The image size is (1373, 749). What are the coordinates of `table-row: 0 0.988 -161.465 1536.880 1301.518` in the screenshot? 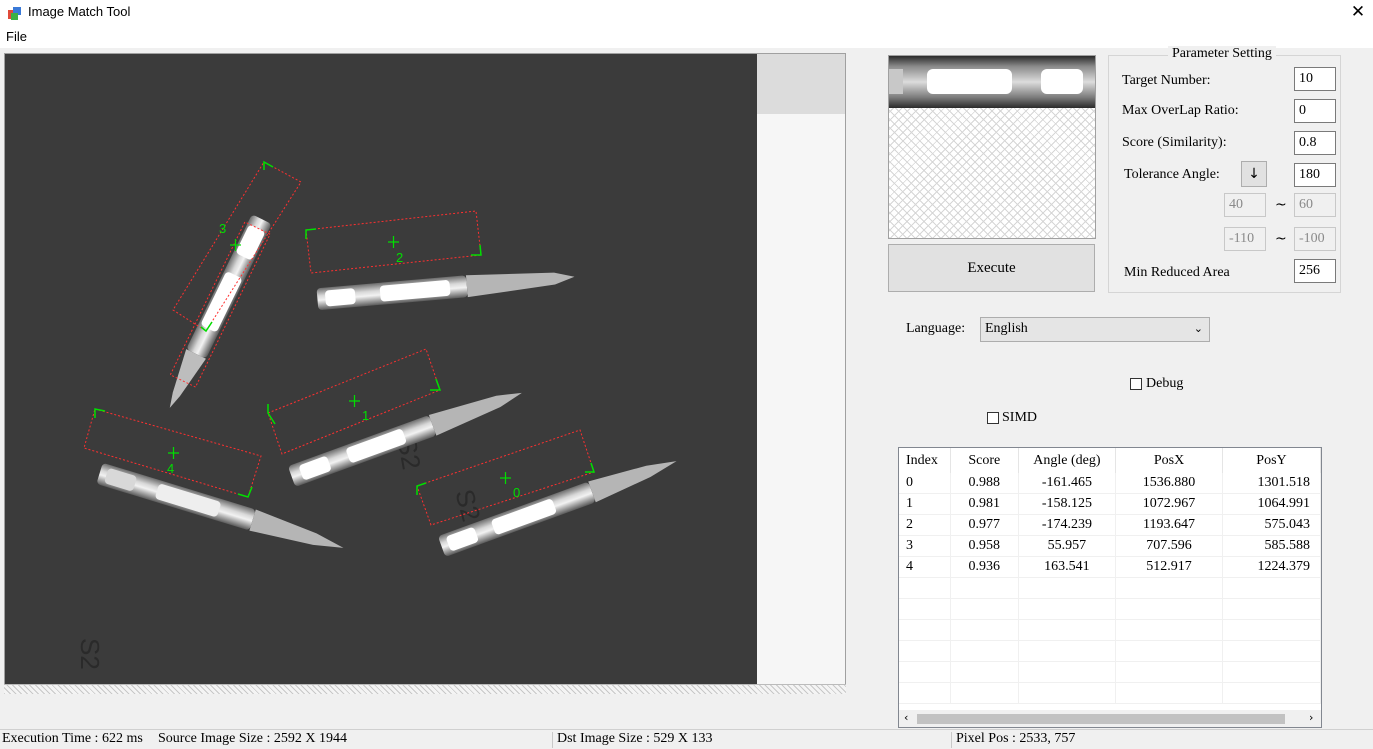 It's located at (1110, 483).